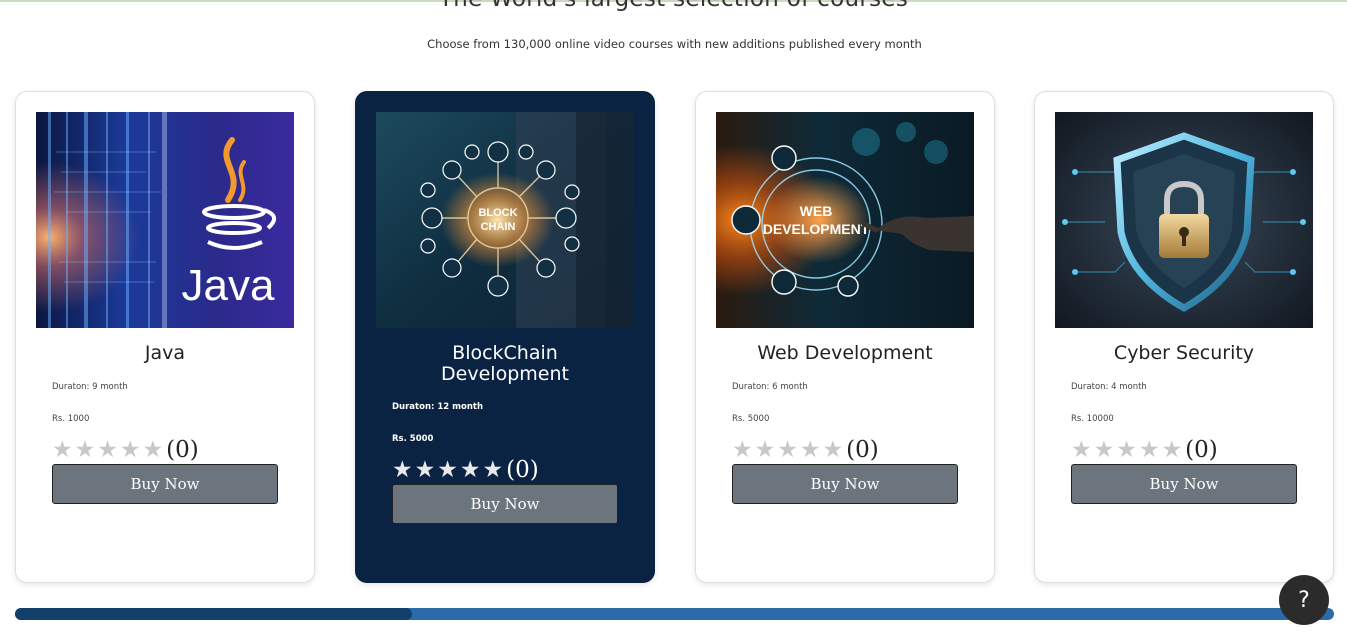 This screenshot has width=1347, height=642. Describe the element at coordinates (1092, 419) in the screenshot. I see `course-price: Rs. 10000` at that location.